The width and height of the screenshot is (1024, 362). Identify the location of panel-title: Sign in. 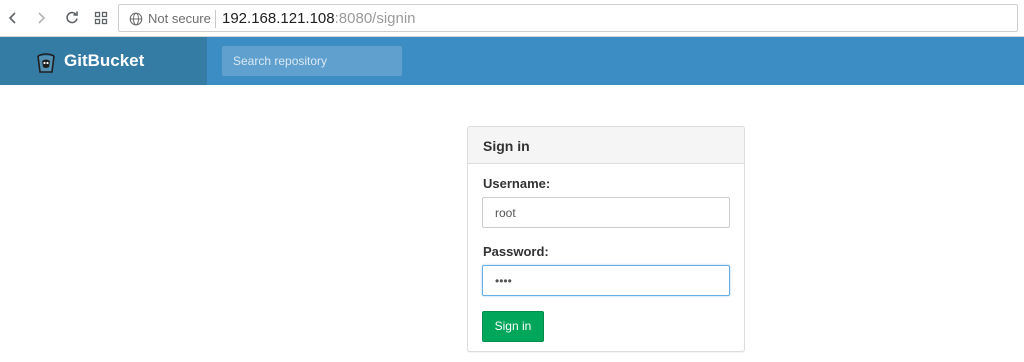
(506, 146).